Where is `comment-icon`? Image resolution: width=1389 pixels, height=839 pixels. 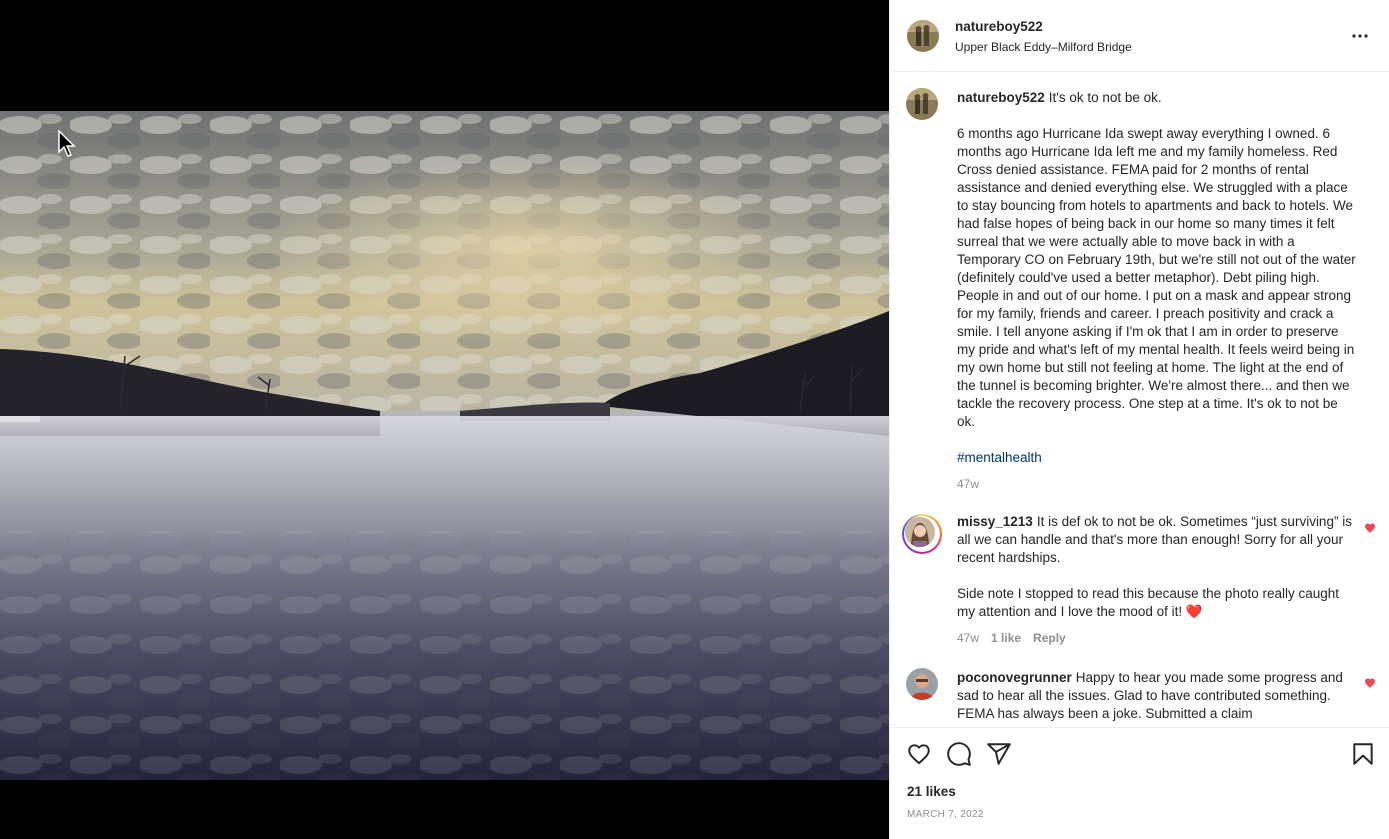 comment-icon is located at coordinates (959, 754).